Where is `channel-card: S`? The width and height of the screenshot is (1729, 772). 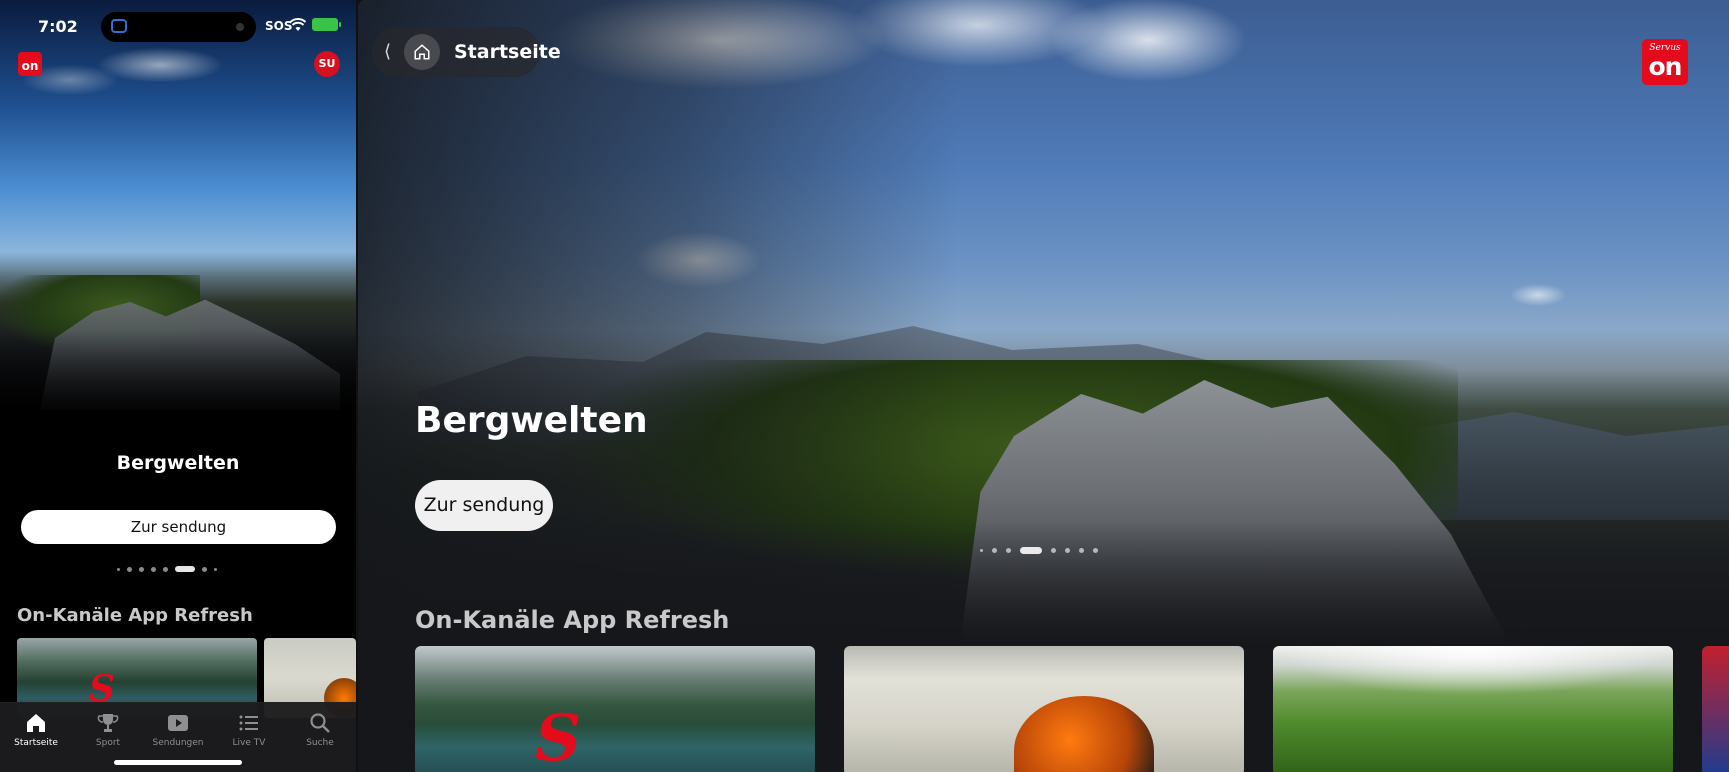 channel-card: S is located at coordinates (615, 709).